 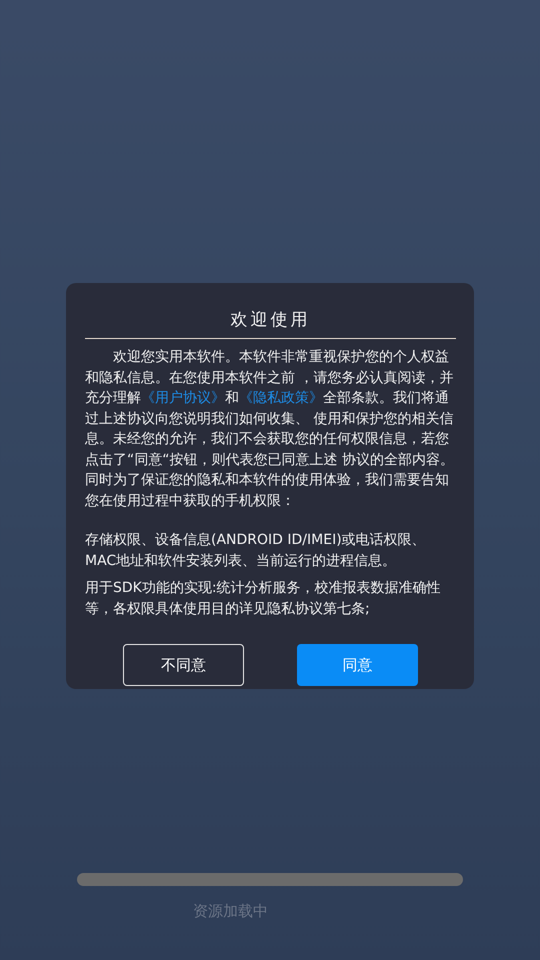 What do you see at coordinates (183, 665) in the screenshot?
I see `disagree-button: 不同意` at bounding box center [183, 665].